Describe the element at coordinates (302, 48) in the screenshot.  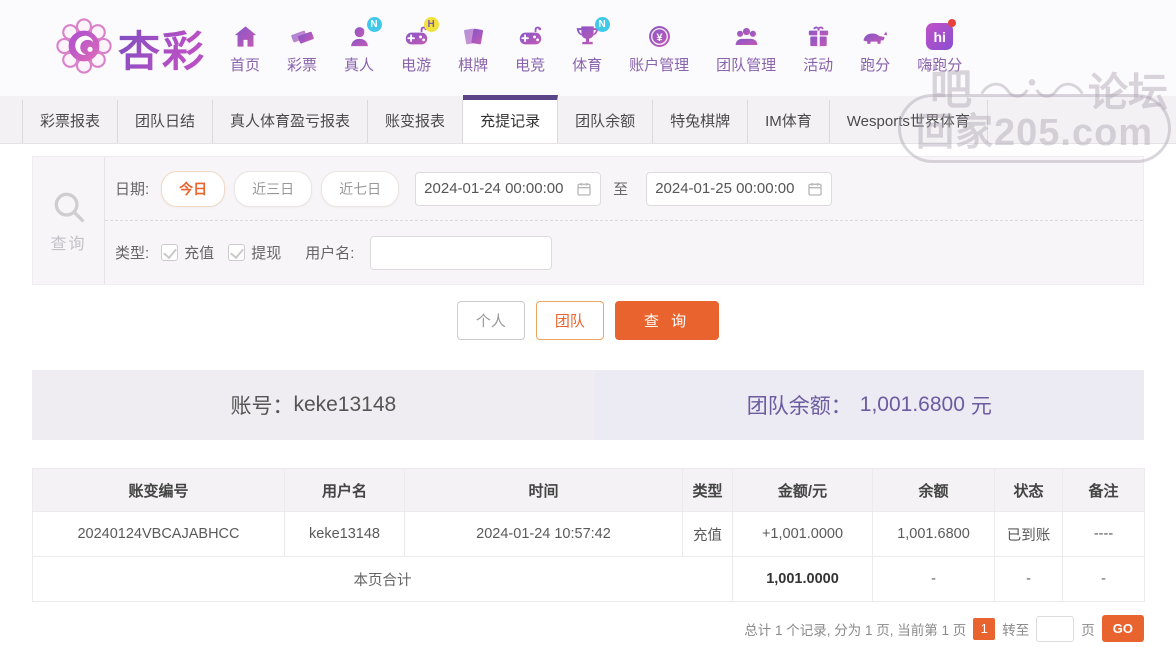
I see `nav-lottery: 彩票` at that location.